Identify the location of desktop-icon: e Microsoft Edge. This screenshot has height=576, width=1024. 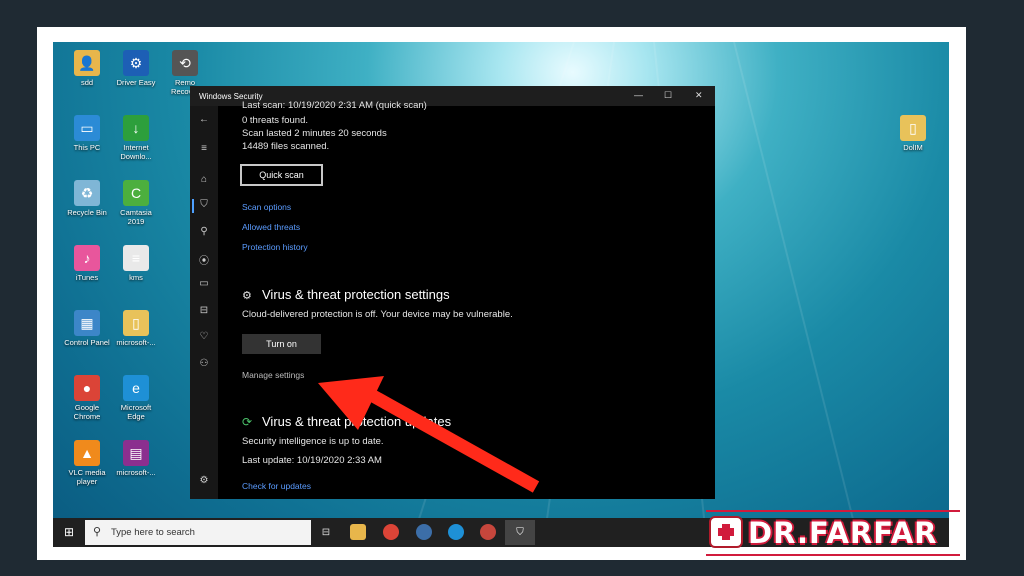
(136, 398).